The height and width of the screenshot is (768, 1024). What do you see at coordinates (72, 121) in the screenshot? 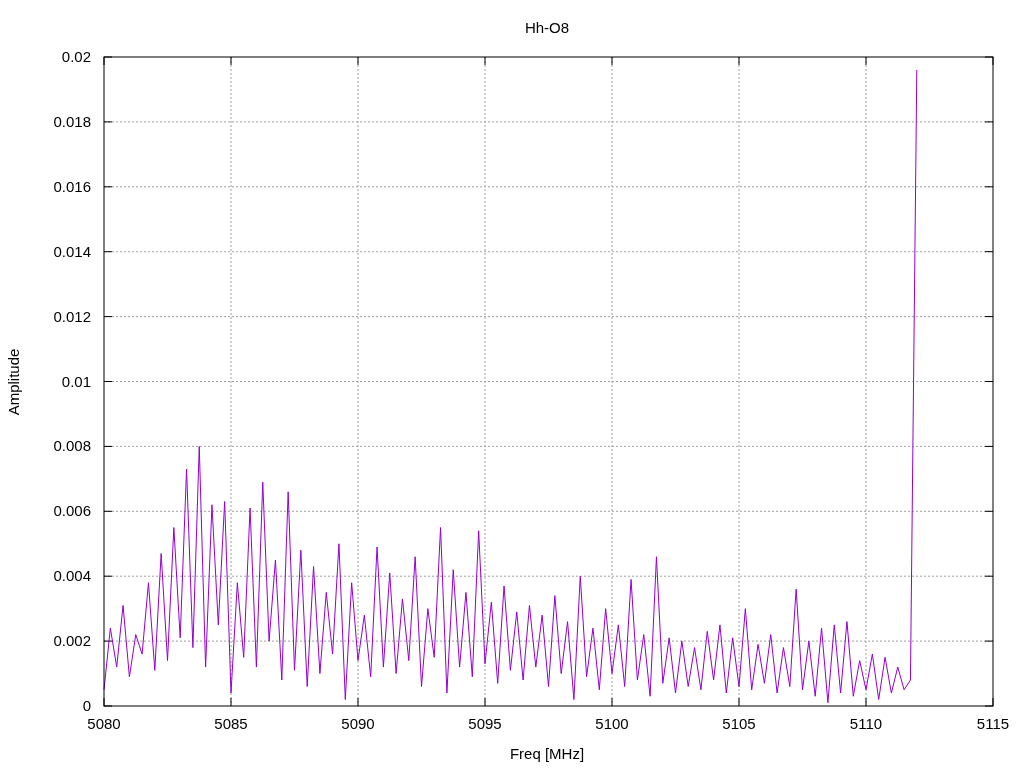
I see `tick-label: 0.018` at bounding box center [72, 121].